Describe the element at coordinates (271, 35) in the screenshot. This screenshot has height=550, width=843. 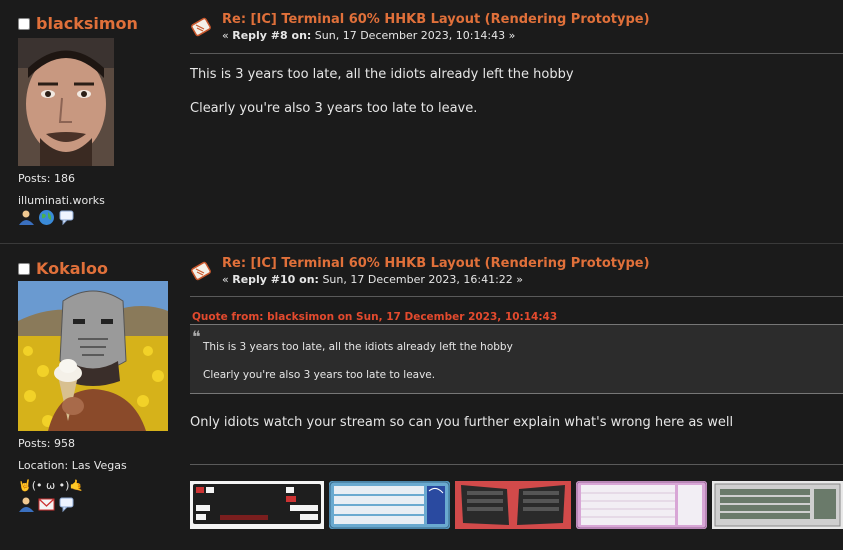
I see `reply-number: Reply #8 on:` at that location.